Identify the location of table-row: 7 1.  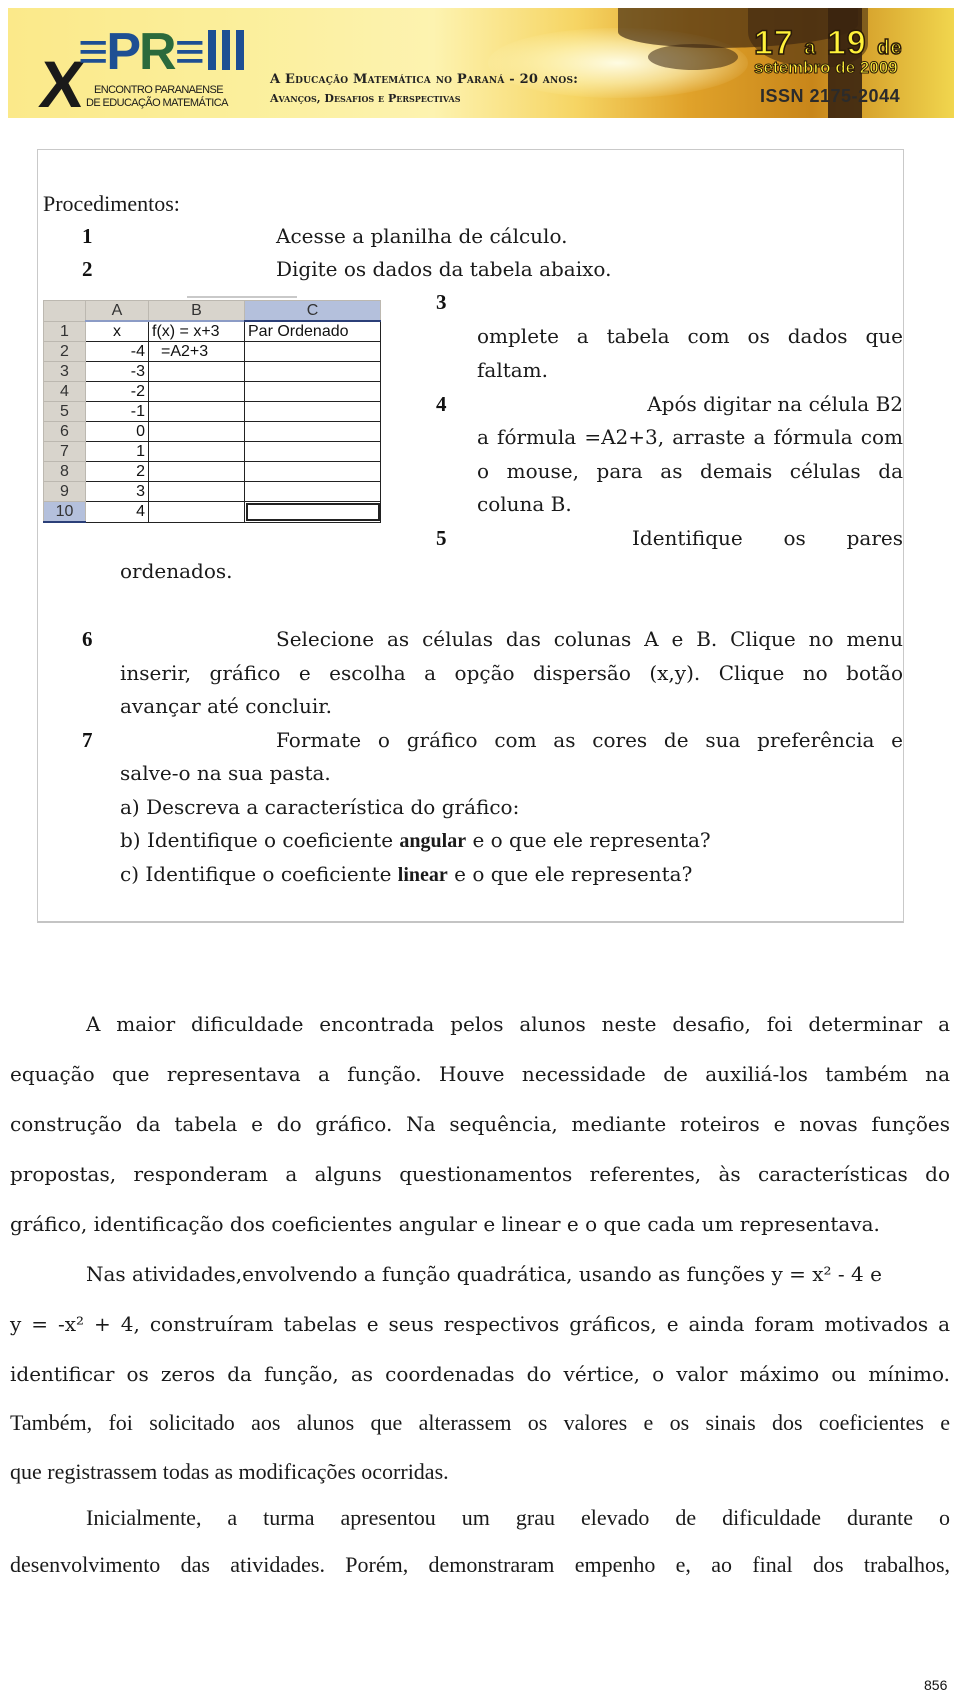
(212, 451).